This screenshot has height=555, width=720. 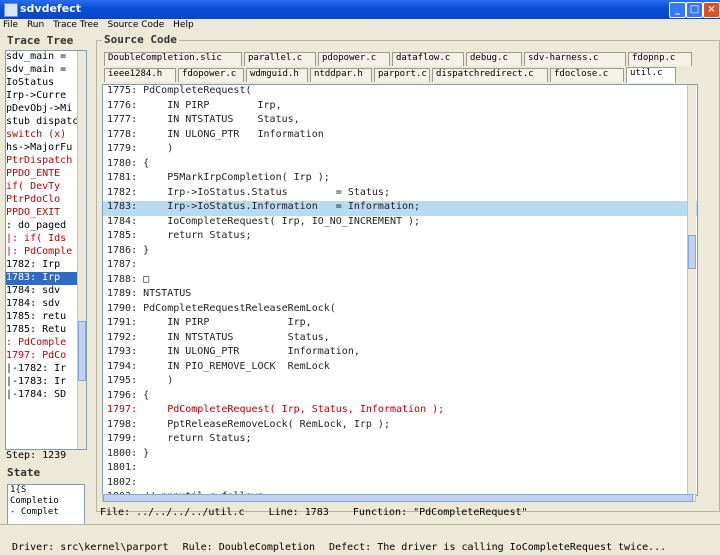 I want to click on tab-fdopower-c: fdopower.c, so click(x=211, y=75).